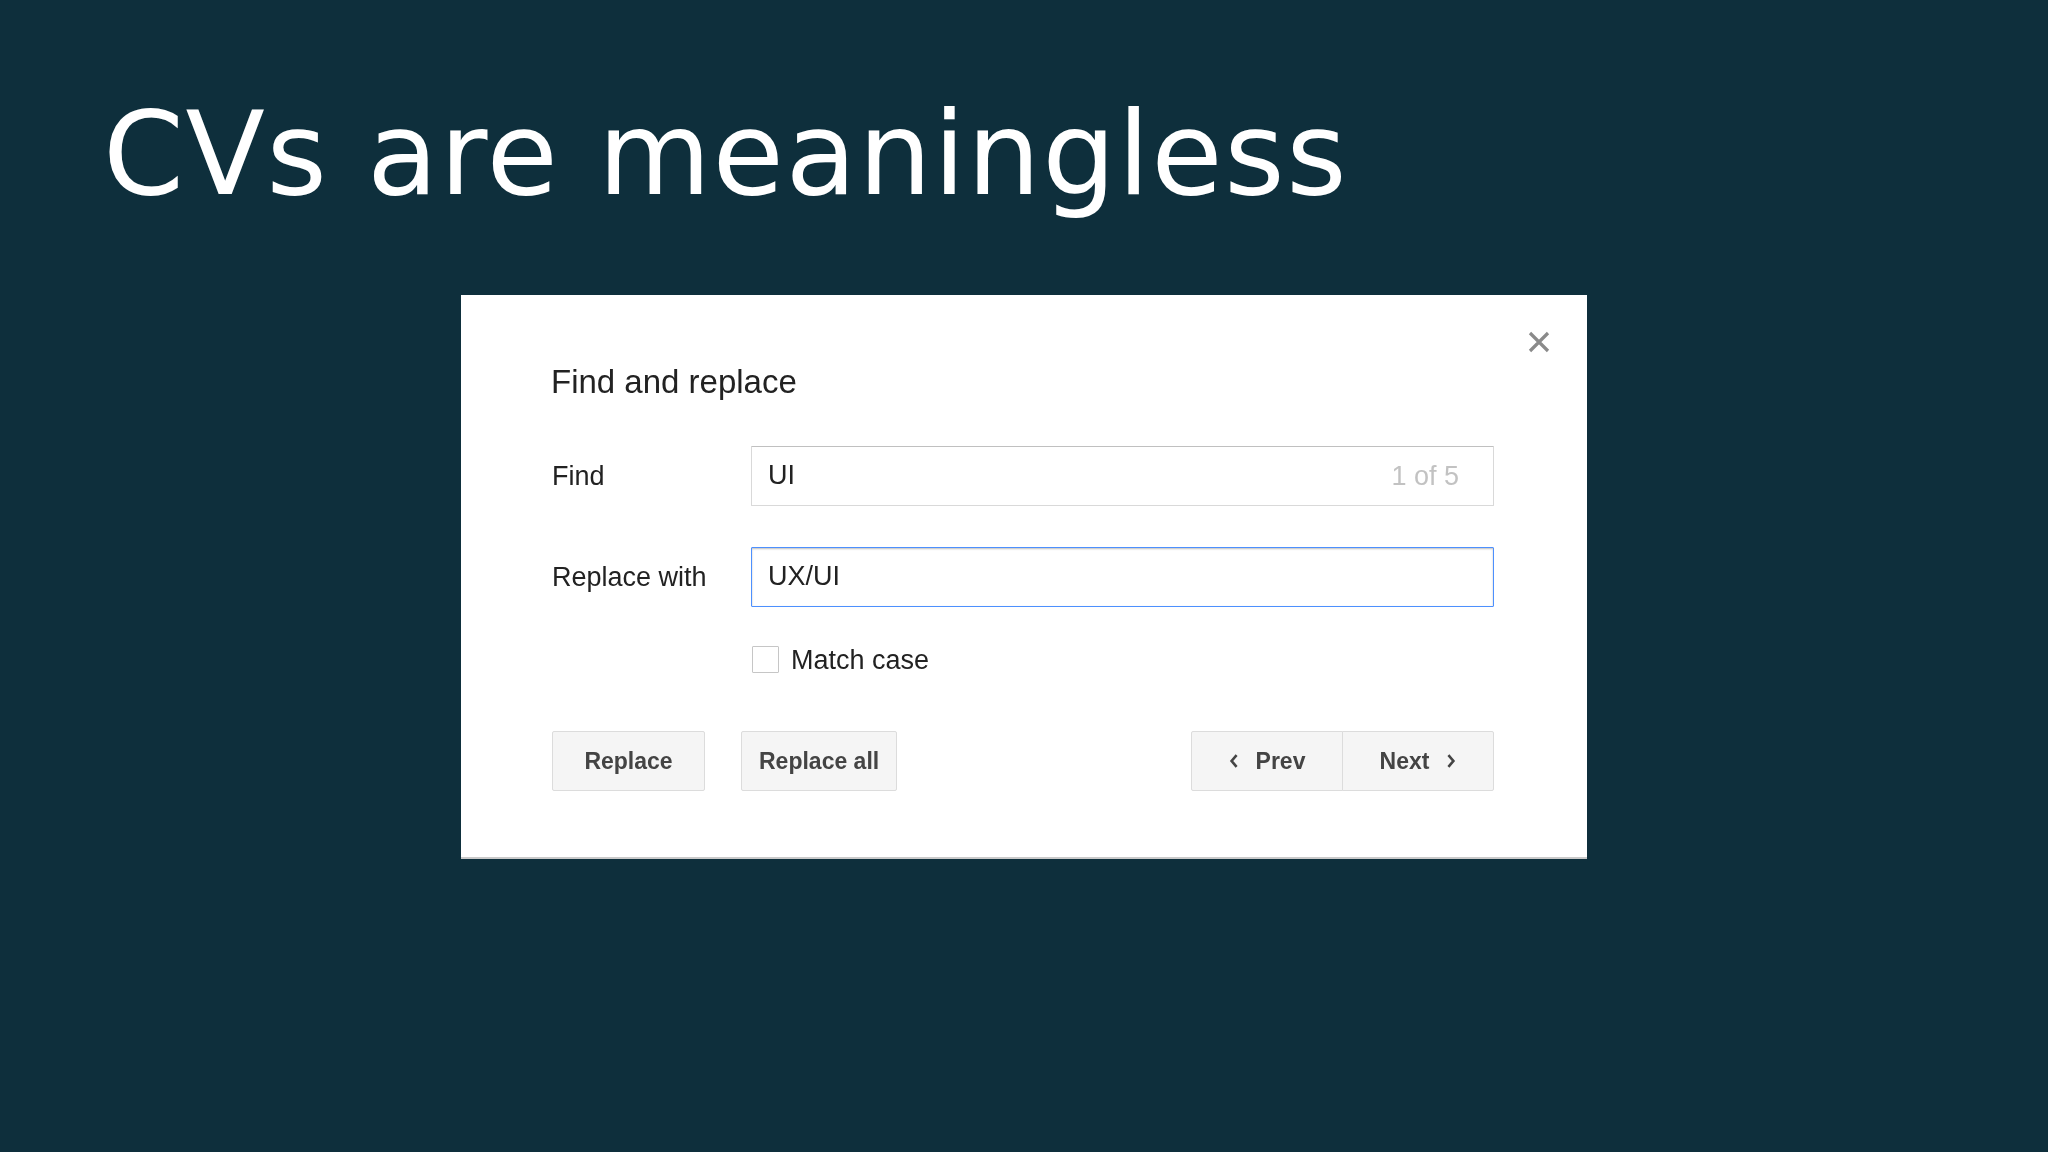 Image resolution: width=2048 pixels, height=1152 pixels. I want to click on checkbox, so click(765, 660).